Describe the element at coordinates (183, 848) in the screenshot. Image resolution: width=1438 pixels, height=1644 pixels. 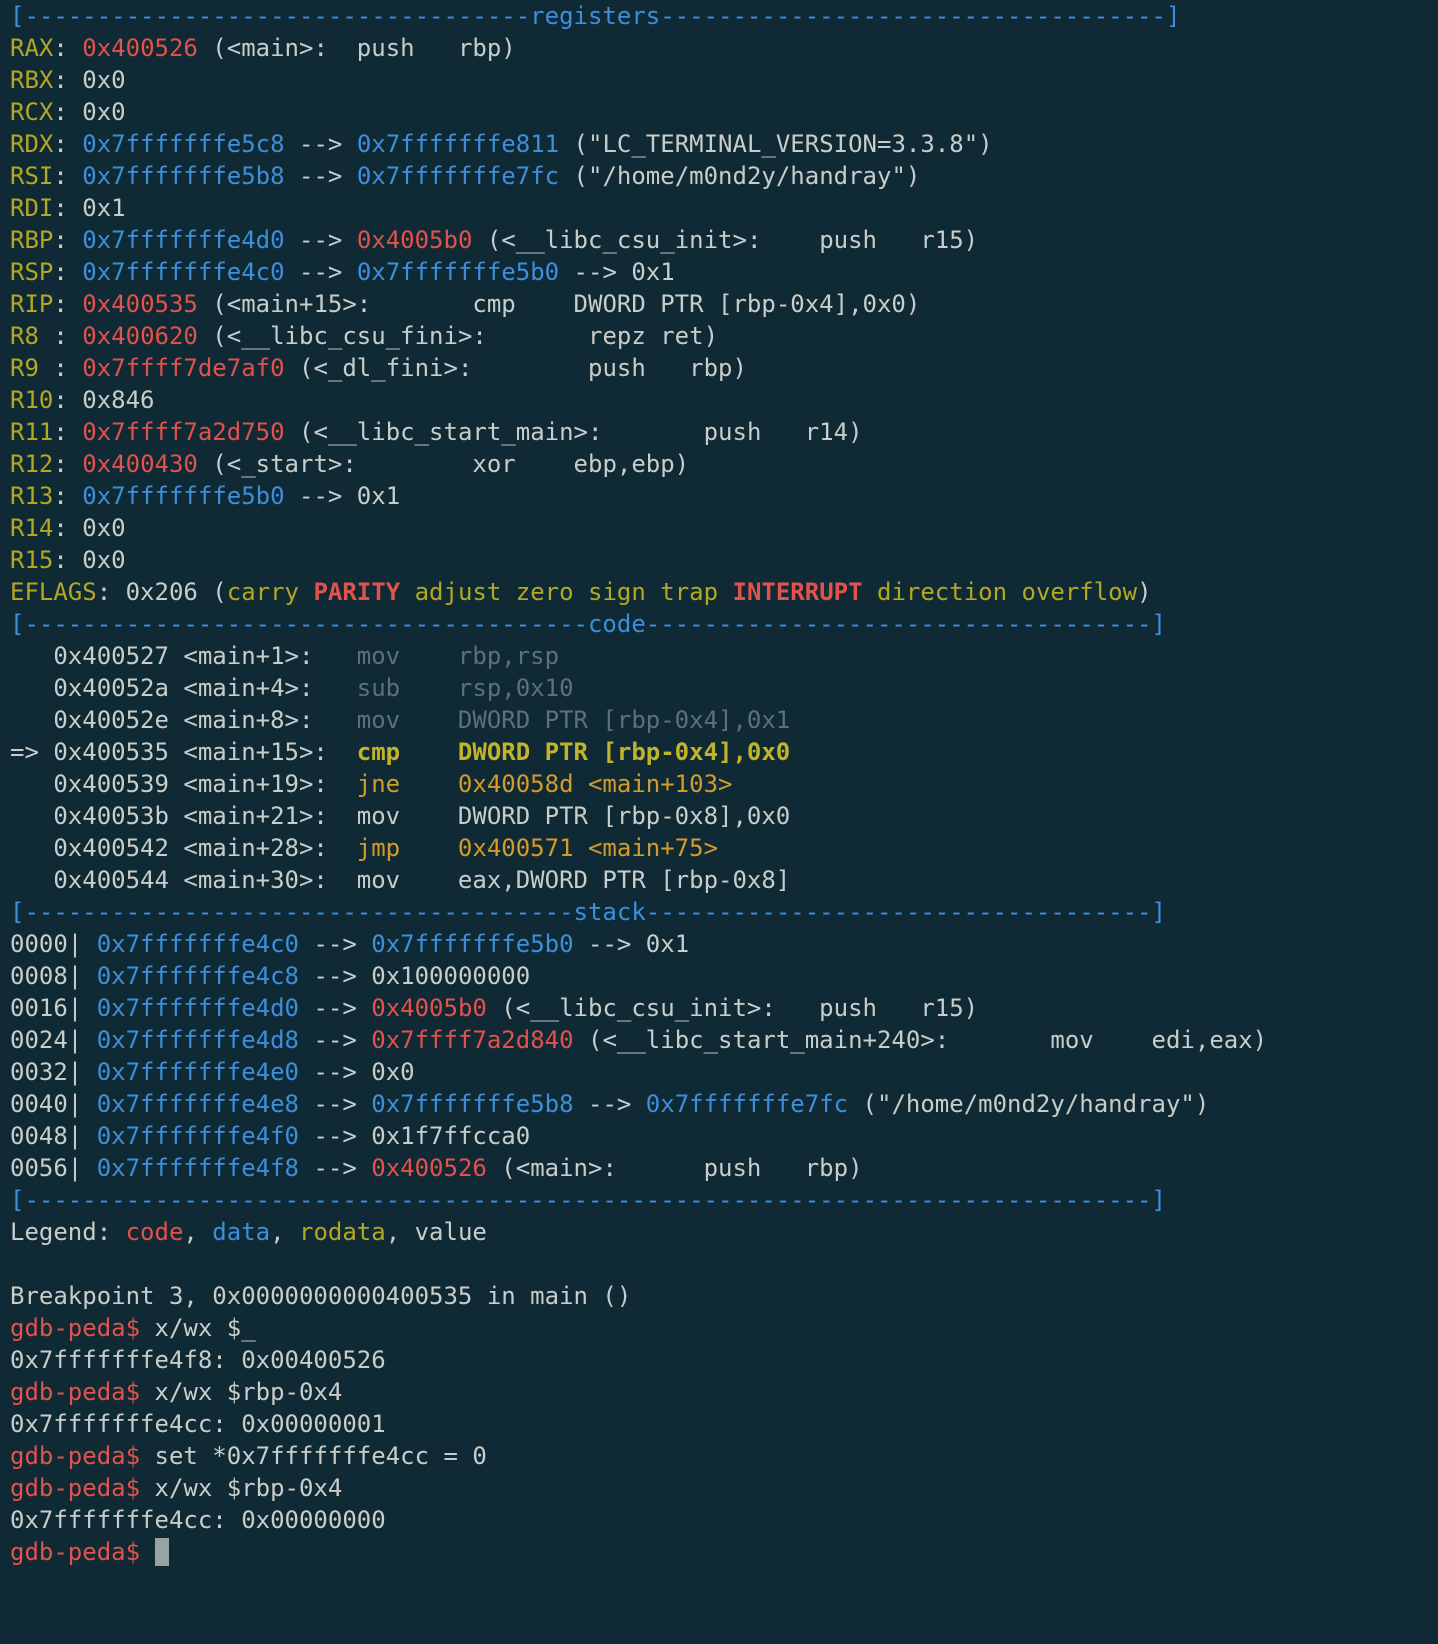
I see `terminal-text-segment: 0x400542 <main+28>:` at that location.